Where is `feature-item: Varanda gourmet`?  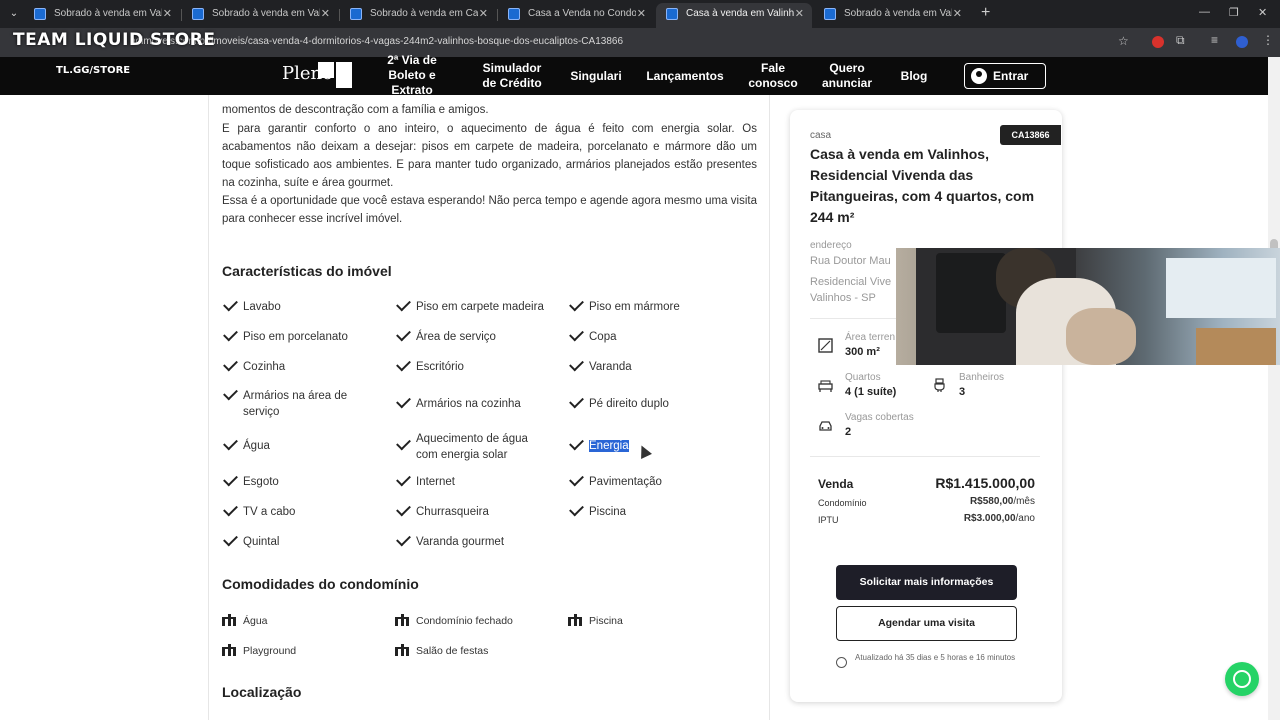
feature-item: Varanda gourmet is located at coordinates (460, 542).